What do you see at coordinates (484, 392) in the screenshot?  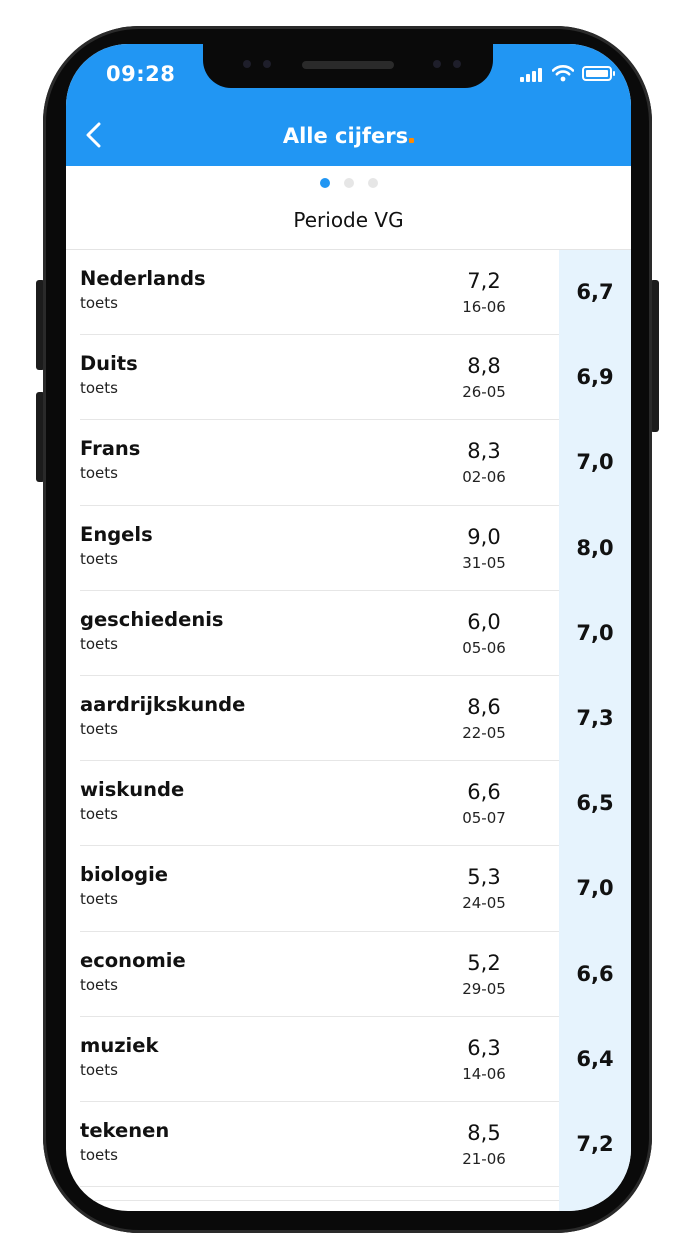 I see `grade-date: 26-05` at bounding box center [484, 392].